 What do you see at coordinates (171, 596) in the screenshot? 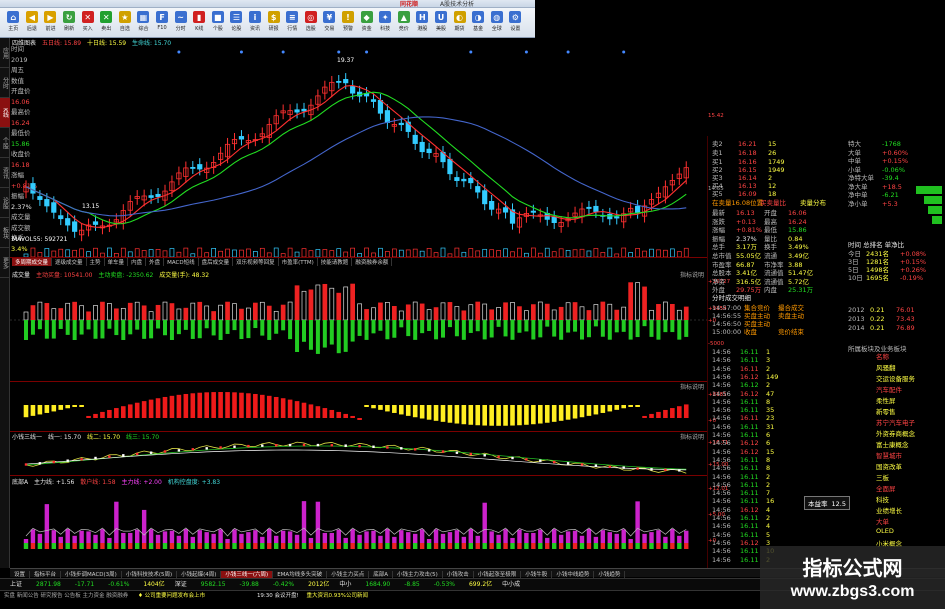
I see `news-ticker: ♦ 公司重要问题发布会上市` at bounding box center [171, 596].